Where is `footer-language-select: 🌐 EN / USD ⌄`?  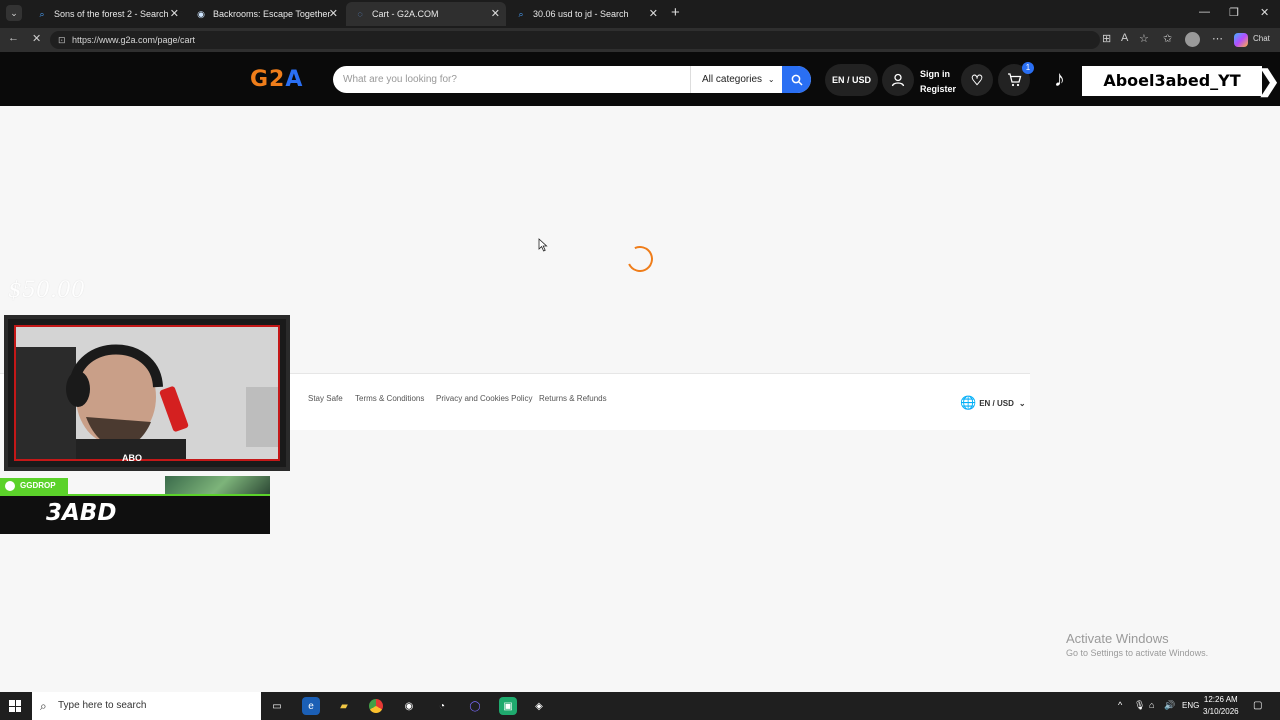 footer-language-select: 🌐 EN / USD ⌄ is located at coordinates (993, 403).